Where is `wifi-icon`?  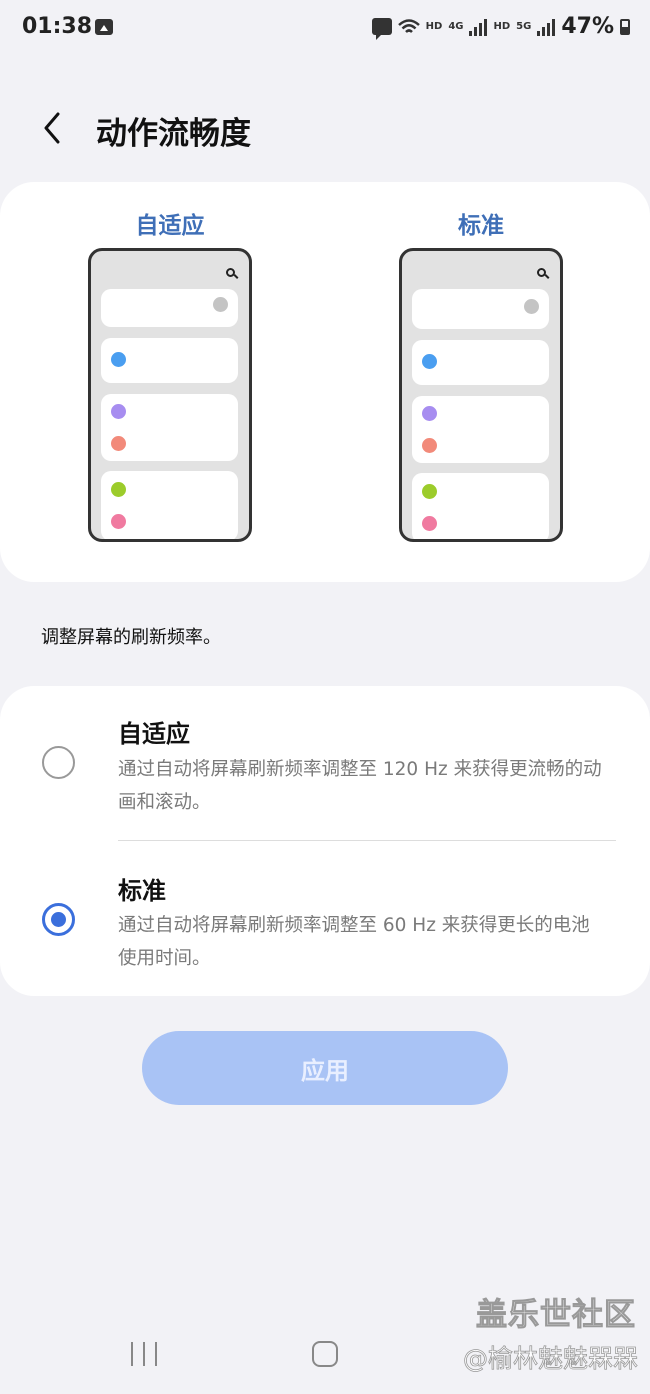 wifi-icon is located at coordinates (408, 25).